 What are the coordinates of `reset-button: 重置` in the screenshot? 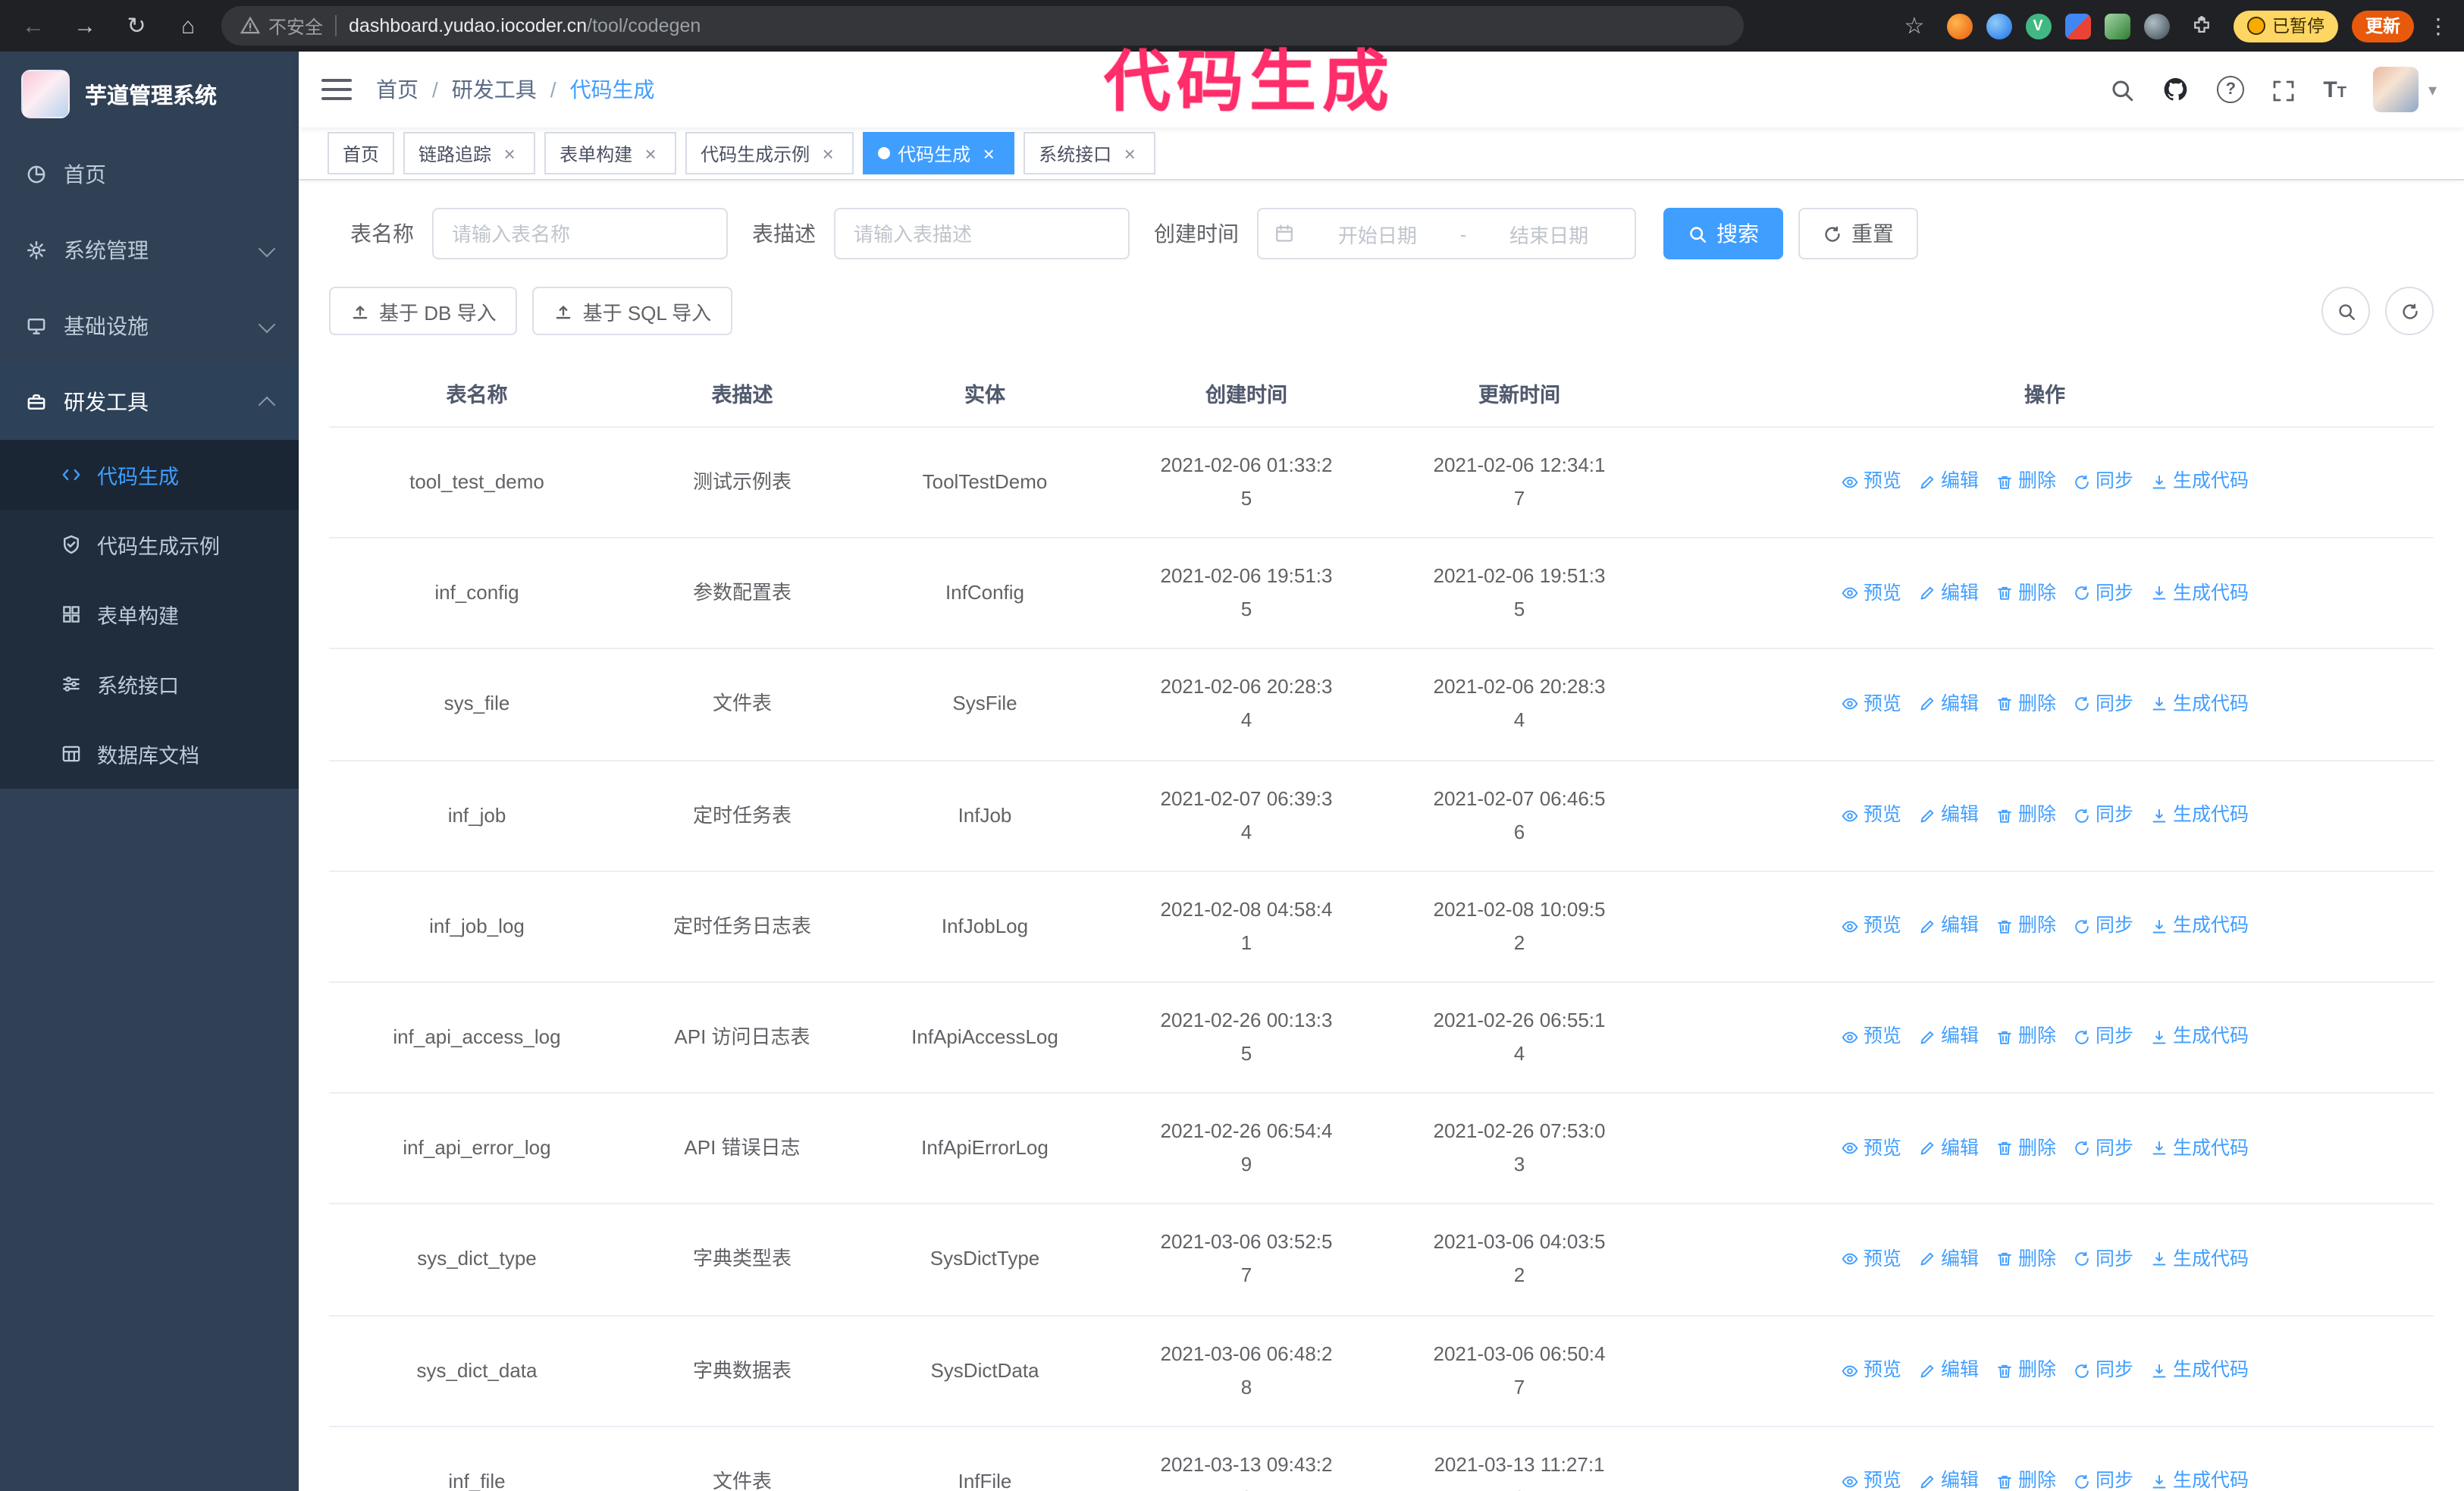 It's located at (1858, 233).